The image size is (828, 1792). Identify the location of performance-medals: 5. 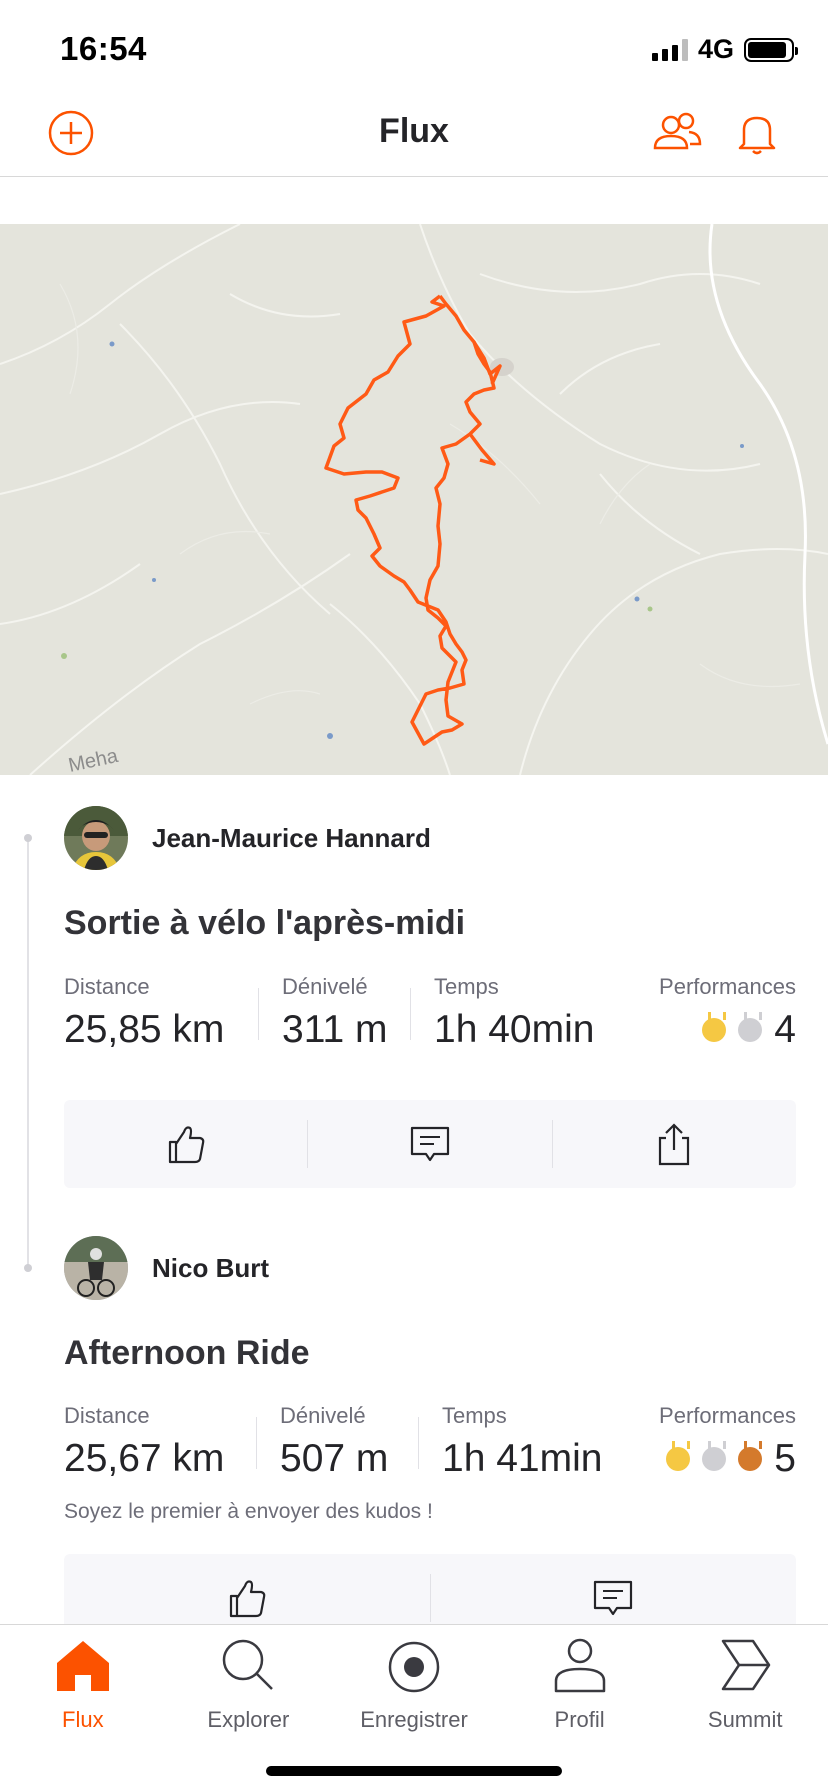
(727, 1459).